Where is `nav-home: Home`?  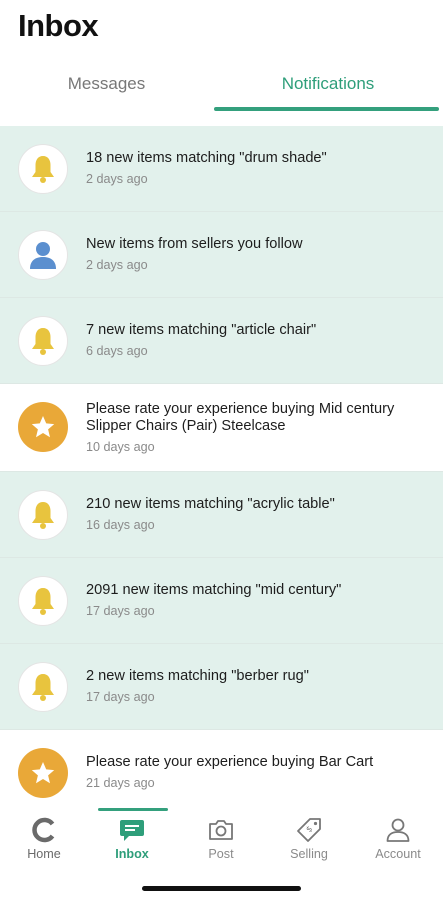 nav-home: Home is located at coordinates (44, 840).